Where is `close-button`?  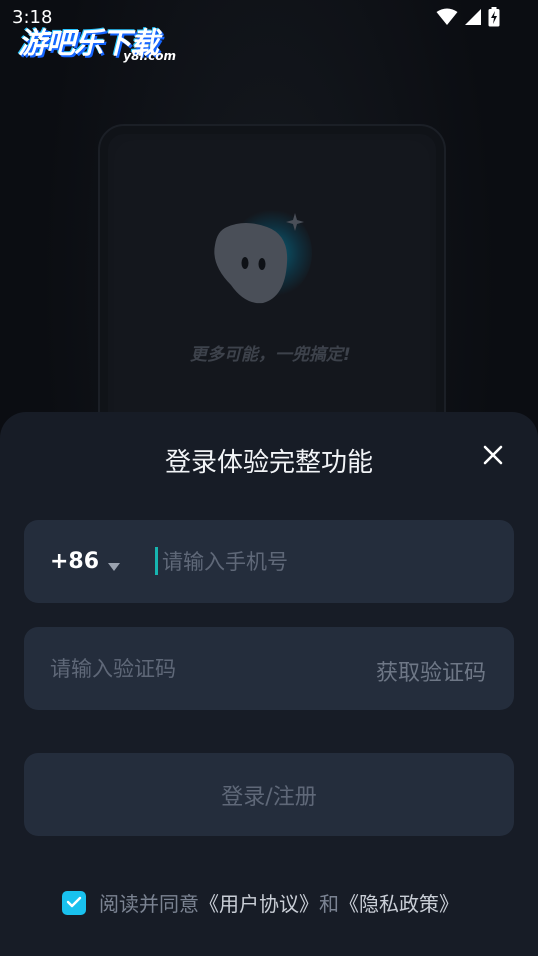
close-button is located at coordinates (493, 457).